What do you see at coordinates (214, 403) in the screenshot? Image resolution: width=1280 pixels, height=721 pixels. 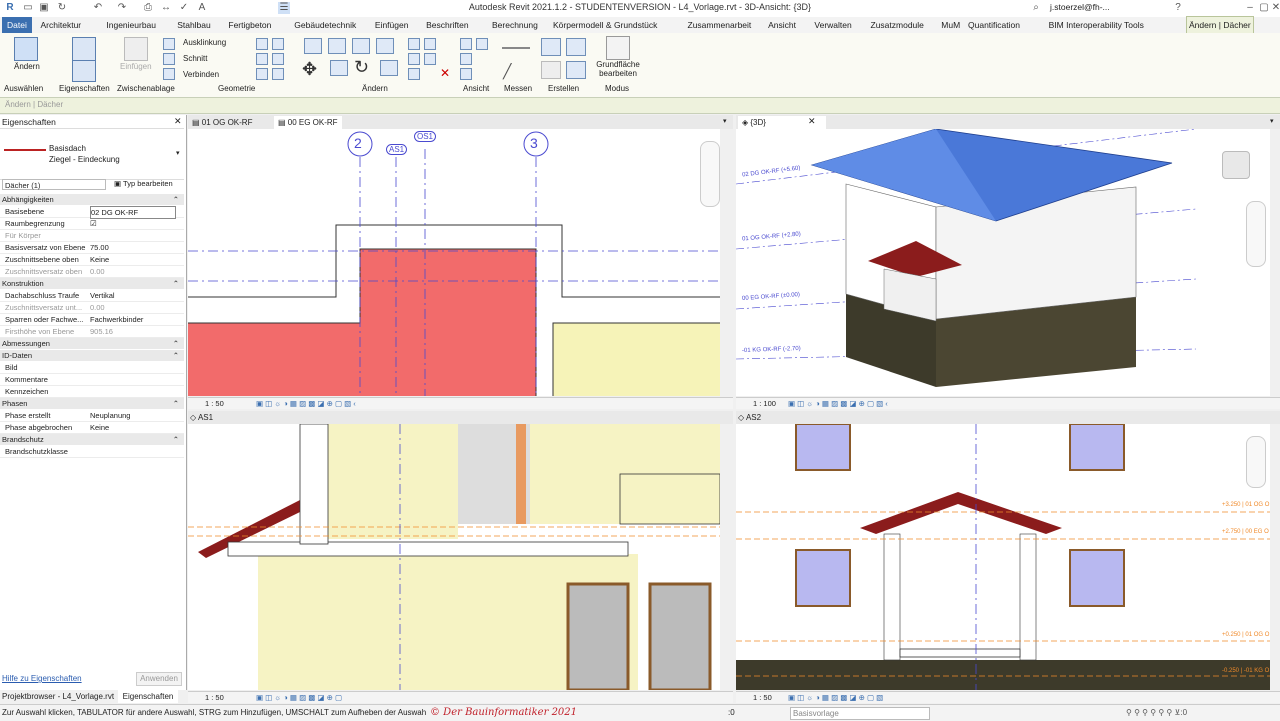 I see `plan-scale: 1 : 50` at bounding box center [214, 403].